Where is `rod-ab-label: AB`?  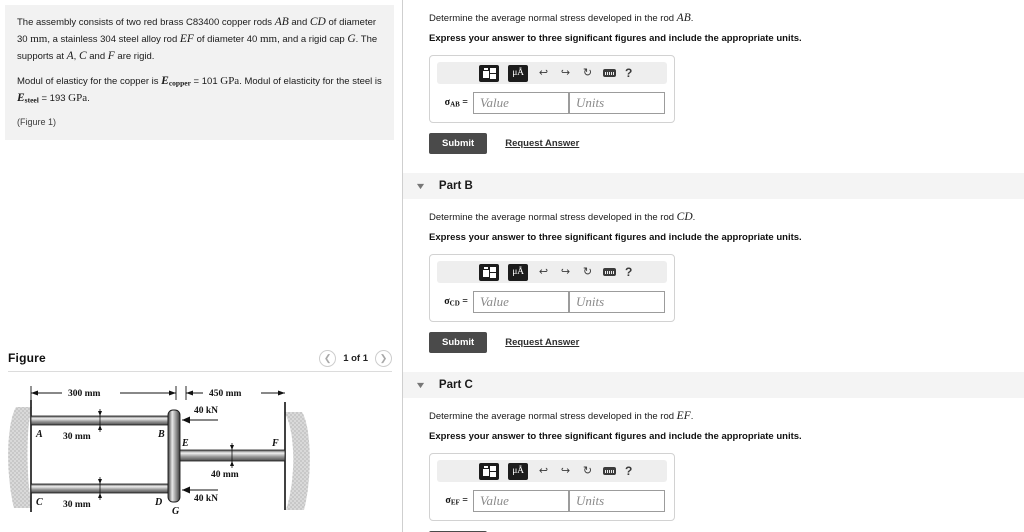
rod-ab-label: AB is located at coordinates (281, 22).